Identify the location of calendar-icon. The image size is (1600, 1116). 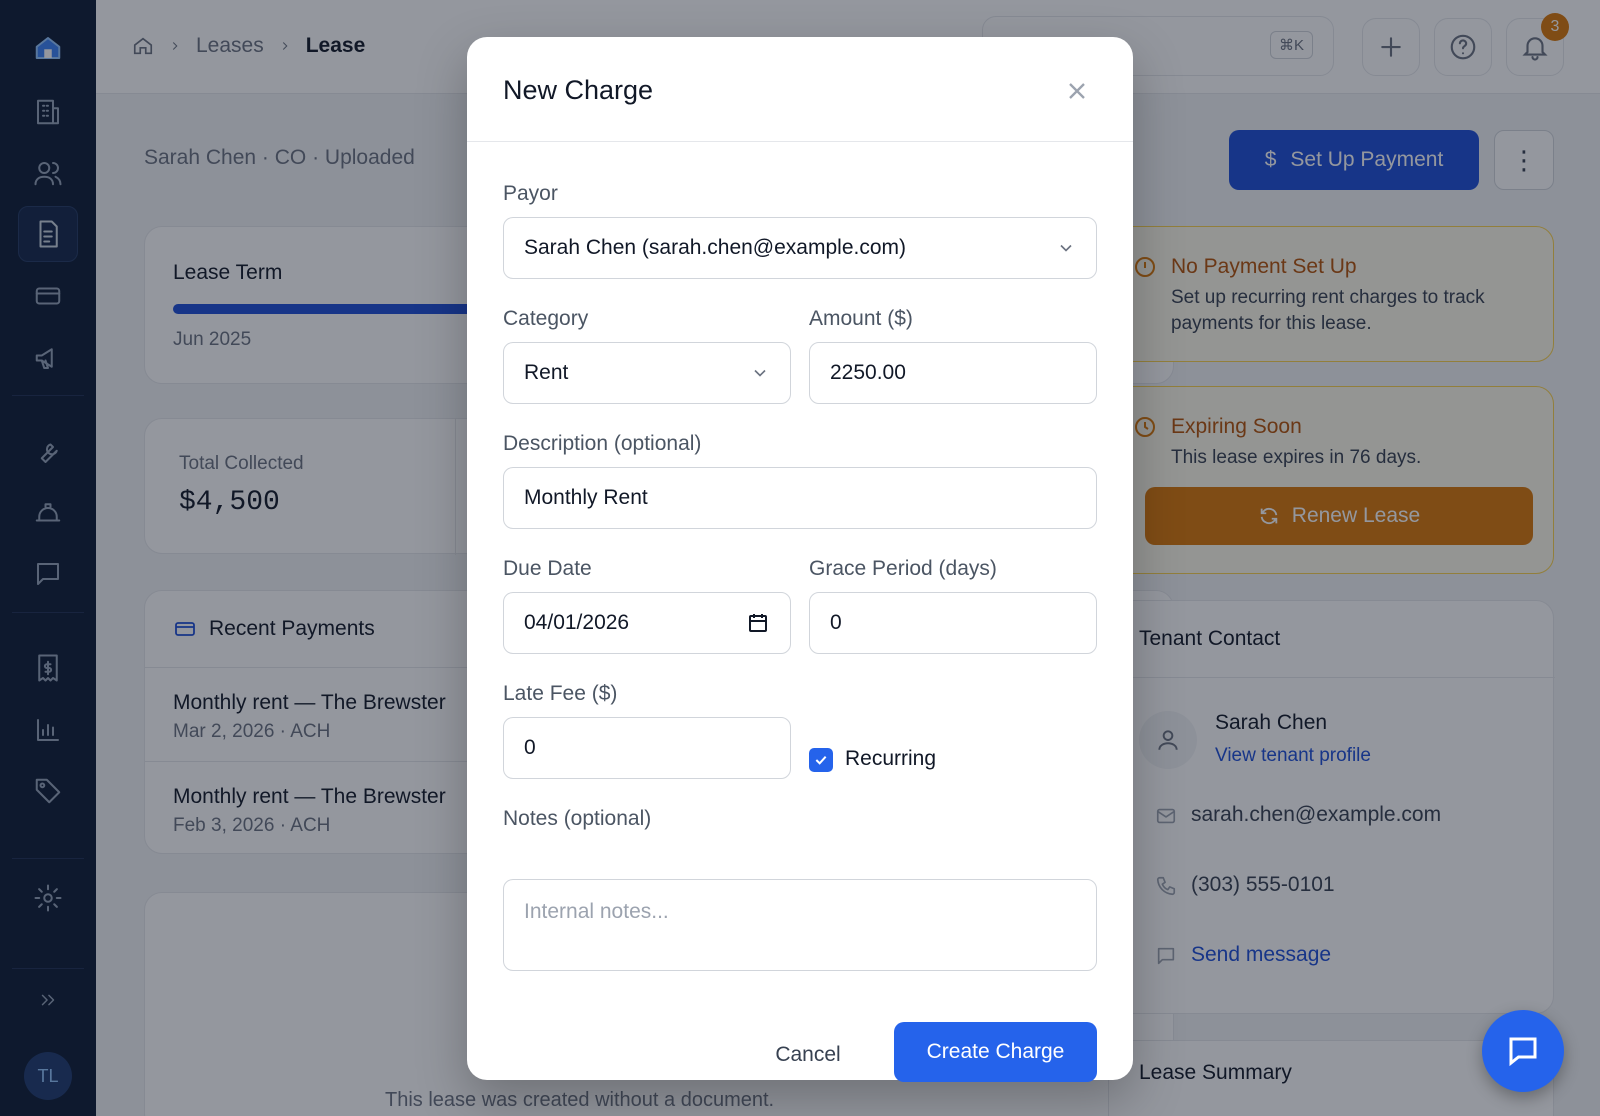
(758, 623).